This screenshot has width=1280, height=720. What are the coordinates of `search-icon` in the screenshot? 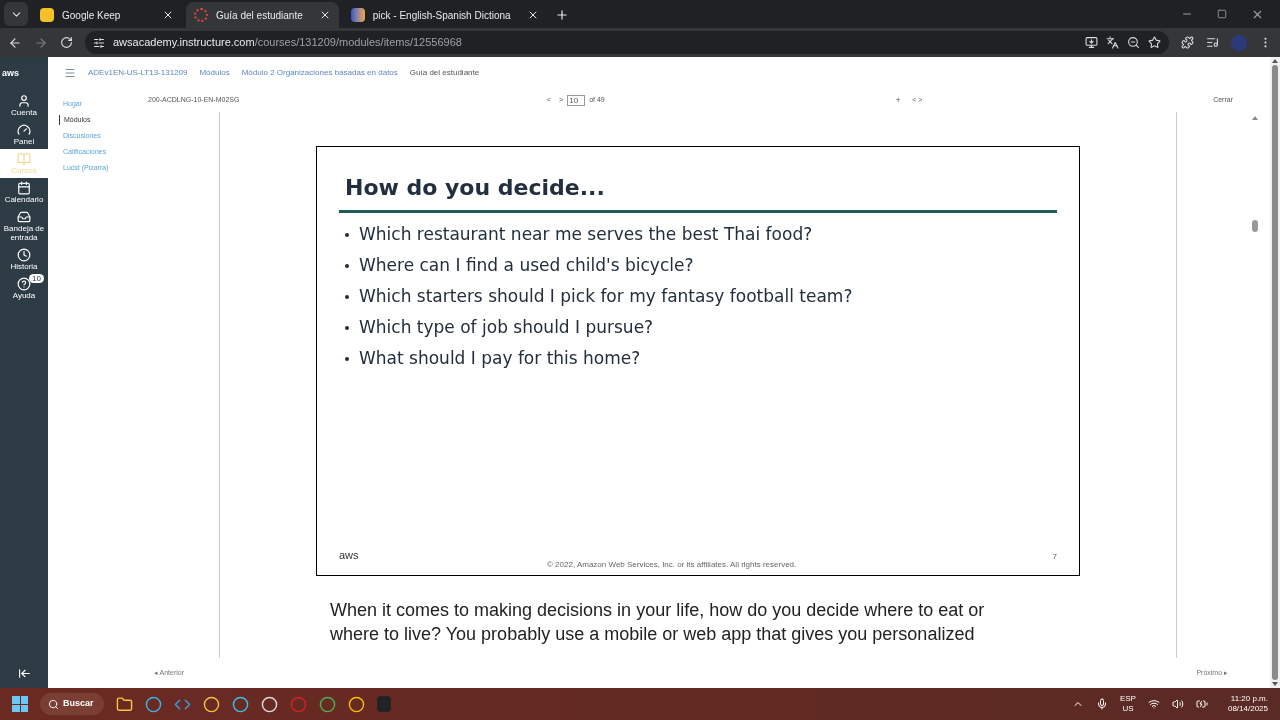 It's located at (53, 704).